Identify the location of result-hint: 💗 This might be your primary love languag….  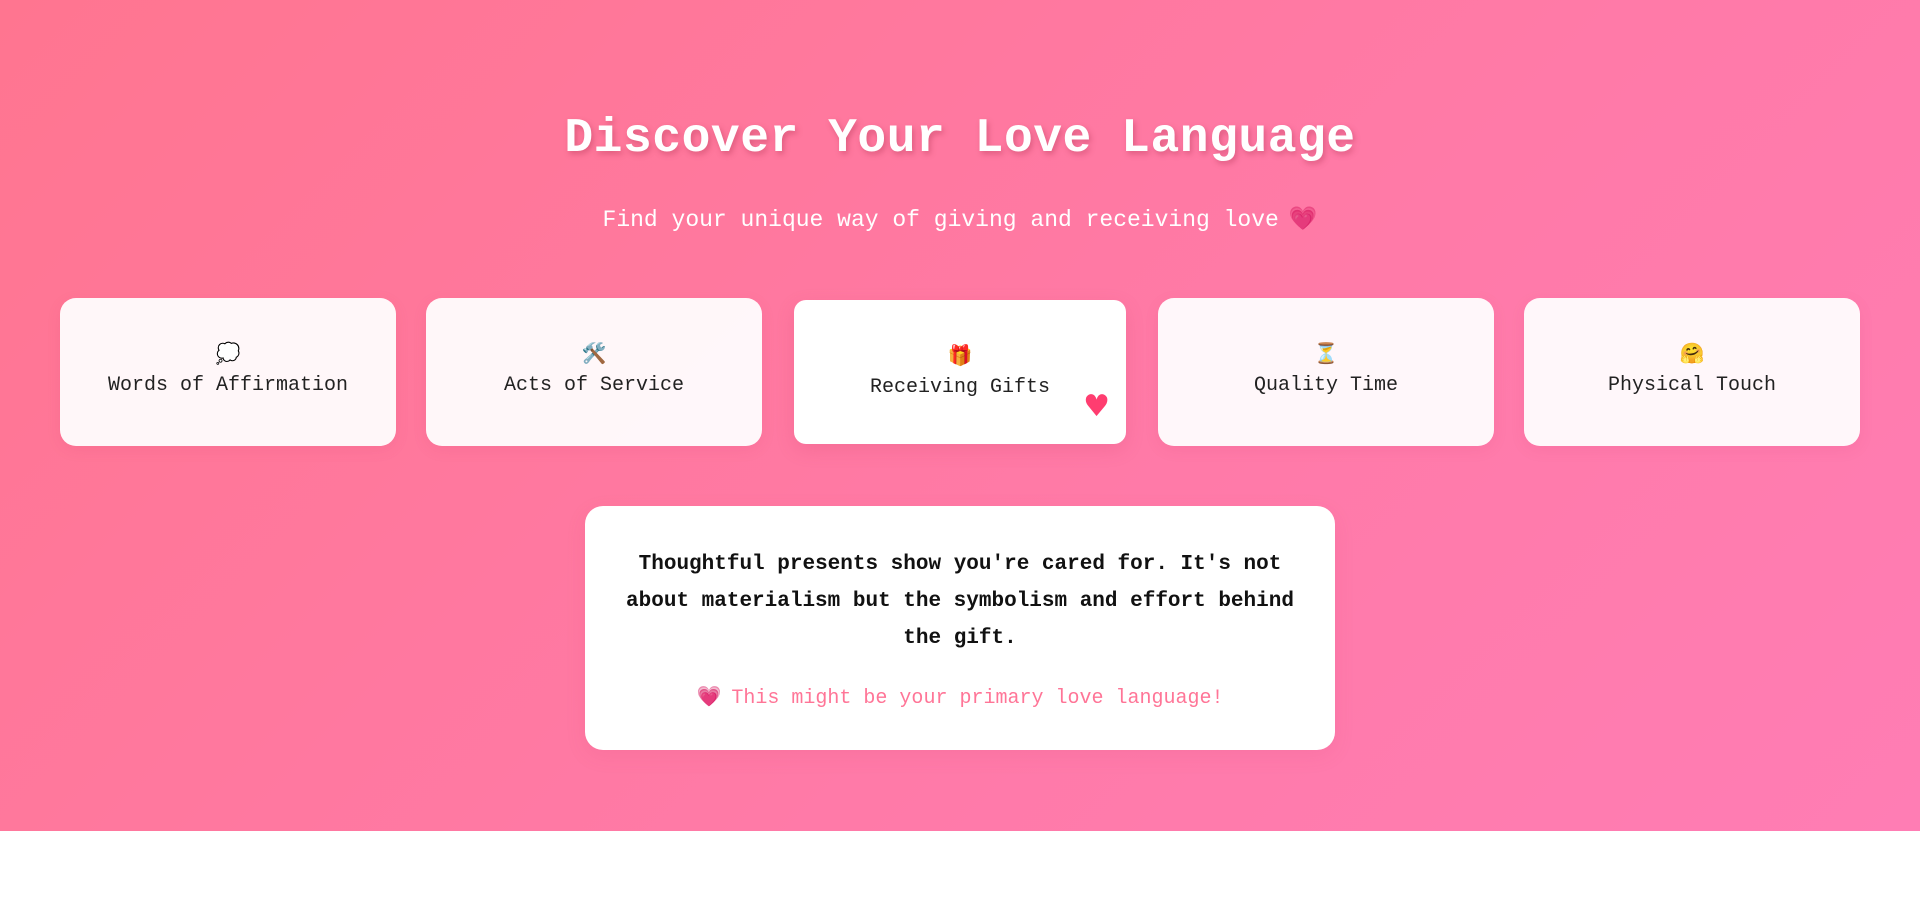
(960, 697).